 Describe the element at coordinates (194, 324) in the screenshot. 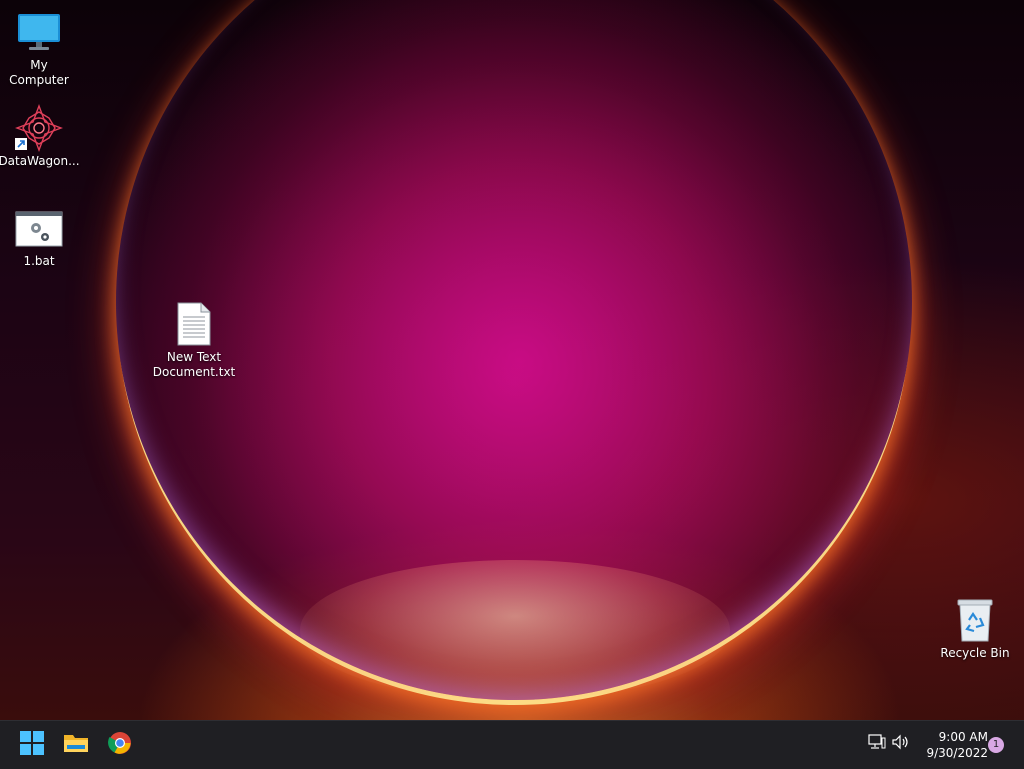

I see `text-file-icon` at that location.